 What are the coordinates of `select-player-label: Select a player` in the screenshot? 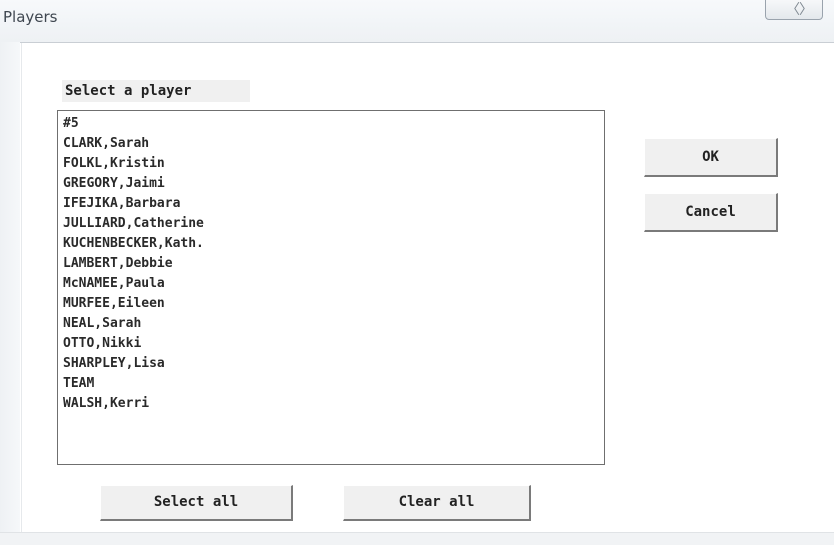 It's located at (156, 91).